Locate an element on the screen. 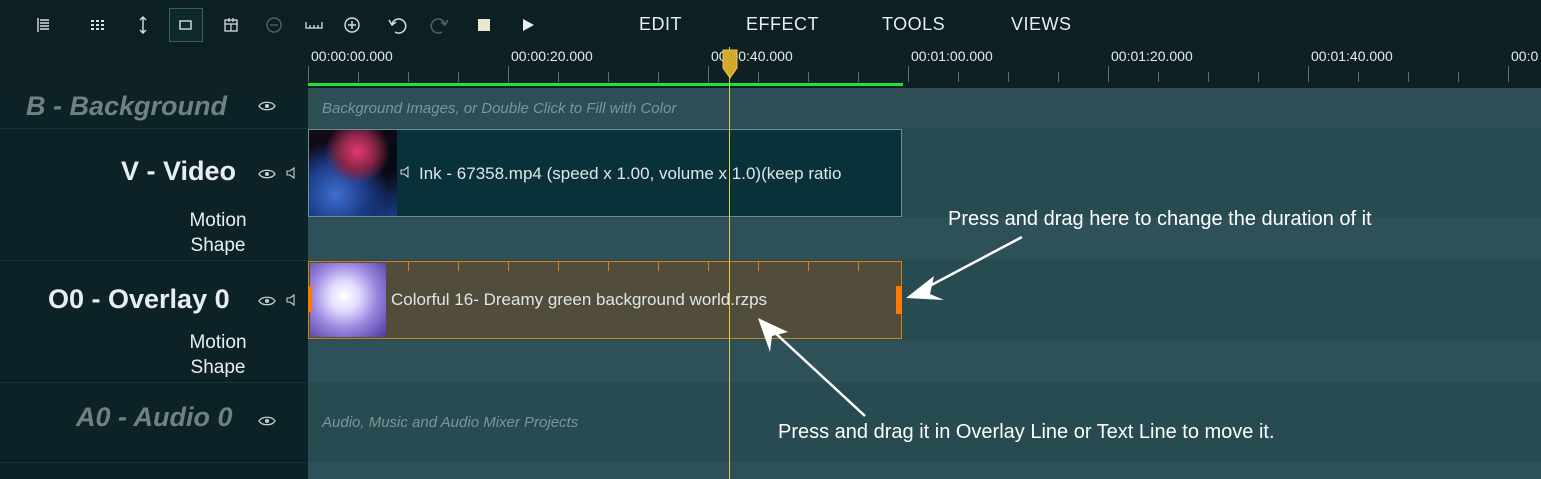  annotation-arrows is located at coordinates (890, 326).